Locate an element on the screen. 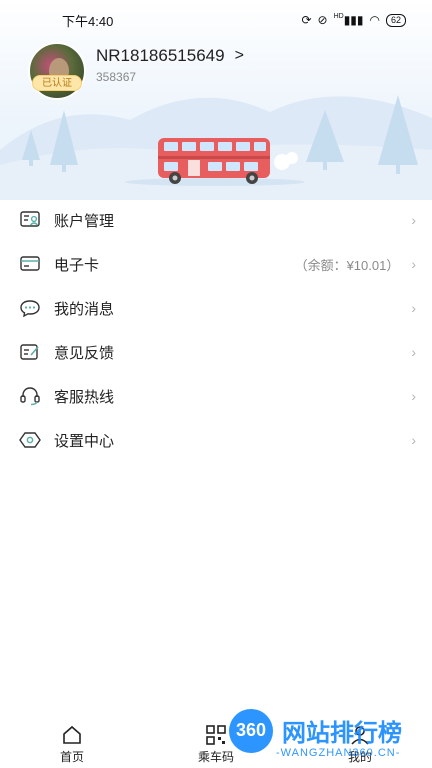 The height and width of the screenshot is (768, 432). username: NR18186515649 is located at coordinates (160, 55).